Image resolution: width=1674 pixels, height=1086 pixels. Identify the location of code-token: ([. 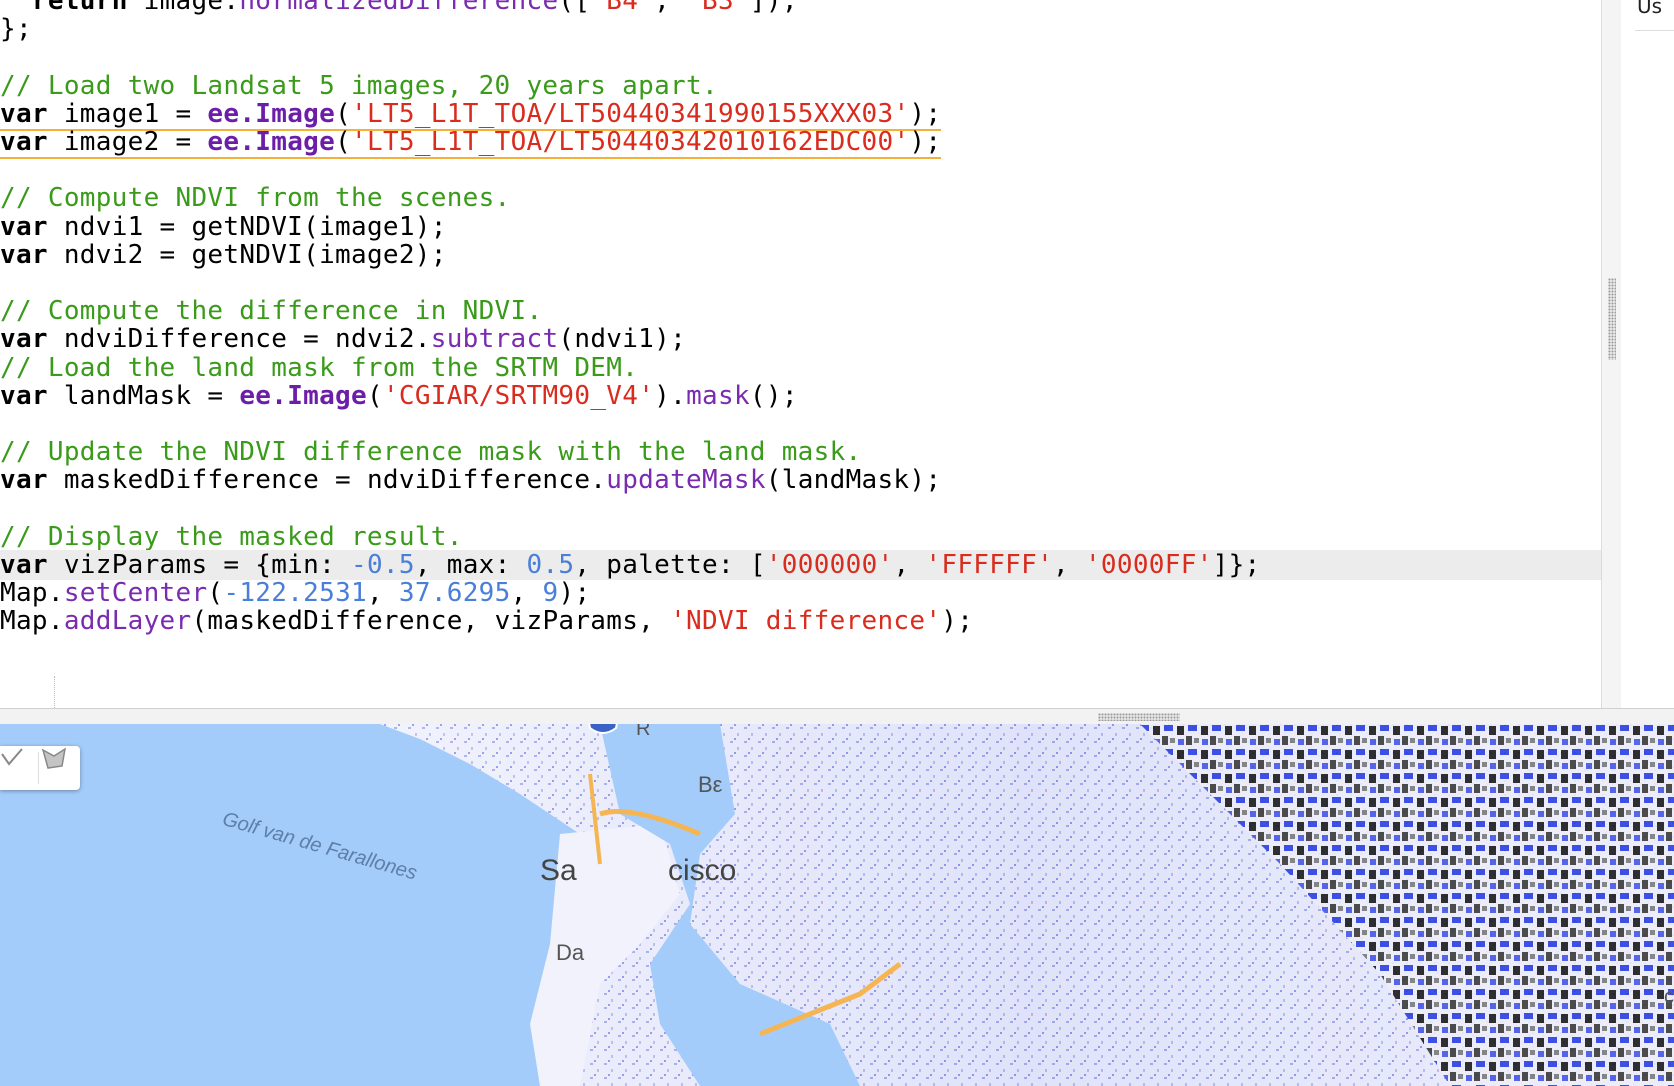
(574, 8).